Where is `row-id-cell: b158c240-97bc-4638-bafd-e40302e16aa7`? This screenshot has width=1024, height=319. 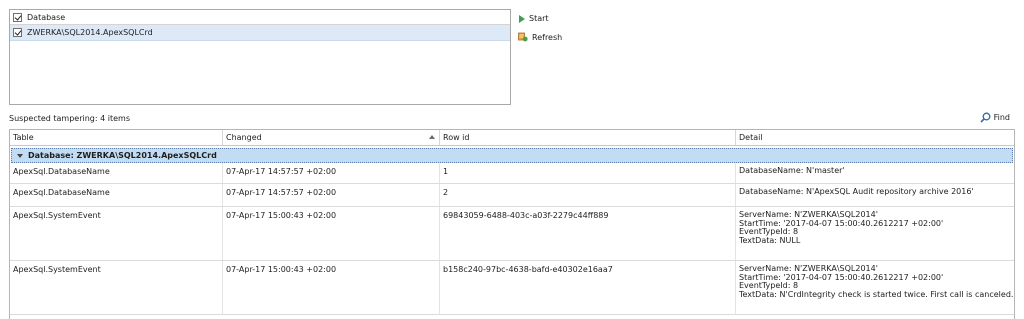
row-id-cell: b158c240-97bc-4638-bafd-e40302e16aa7 is located at coordinates (588, 287).